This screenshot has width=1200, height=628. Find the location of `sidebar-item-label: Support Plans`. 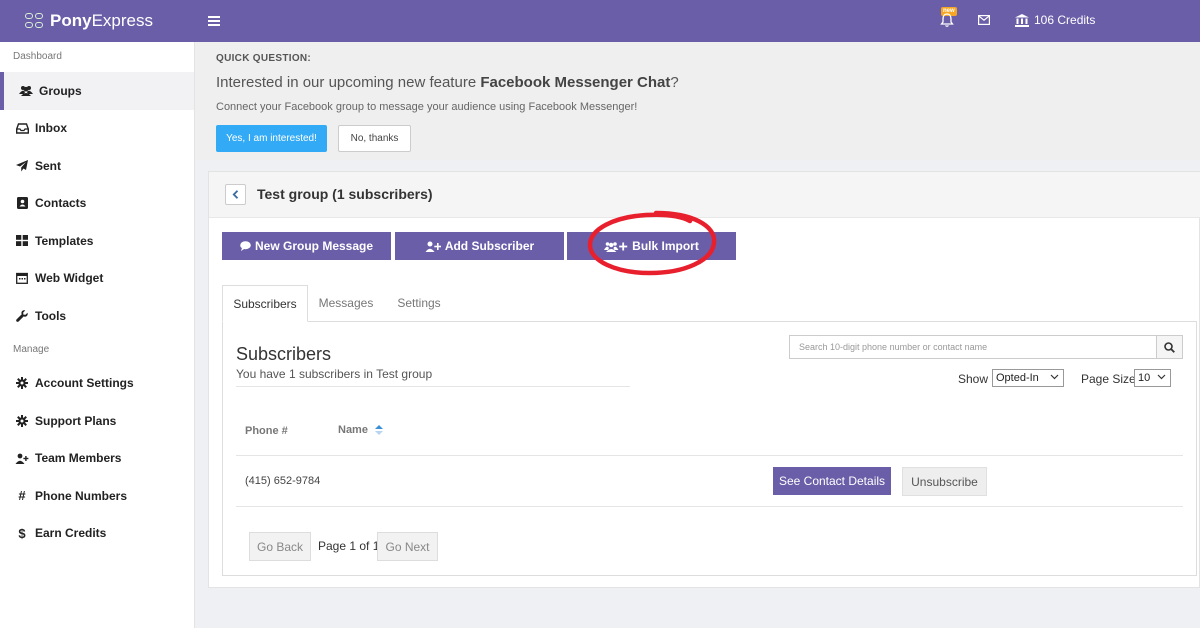

sidebar-item-label: Support Plans is located at coordinates (76, 420).